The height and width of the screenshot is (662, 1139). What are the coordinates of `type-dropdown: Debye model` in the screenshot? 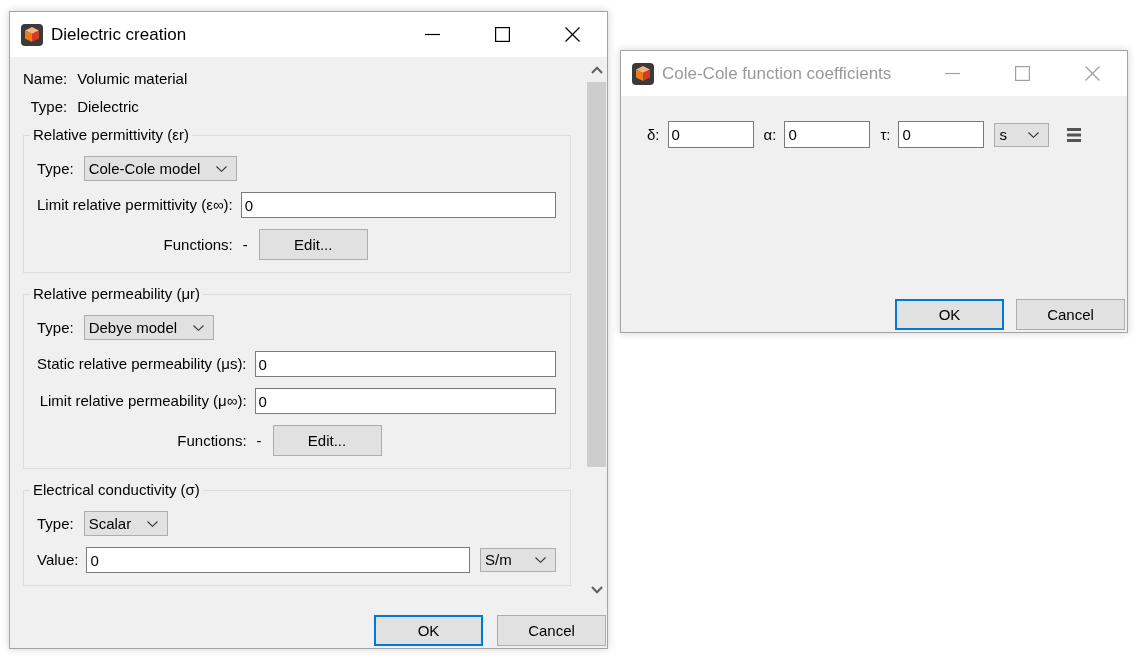 It's located at (149, 327).